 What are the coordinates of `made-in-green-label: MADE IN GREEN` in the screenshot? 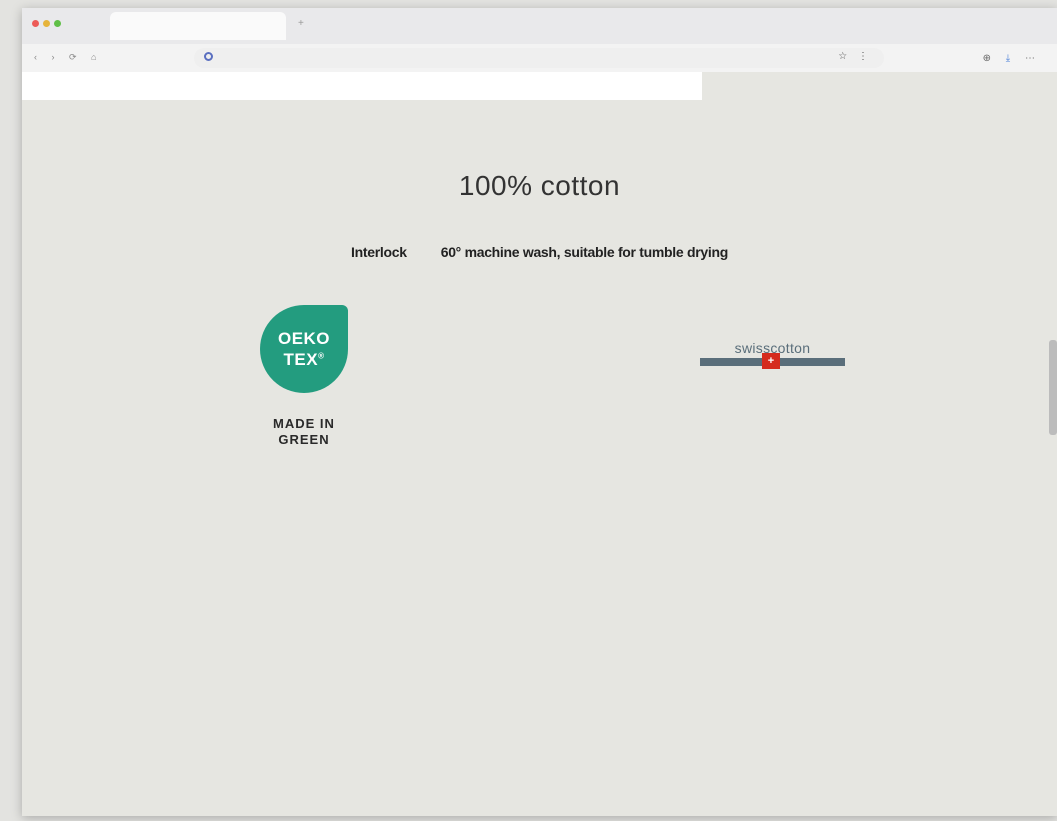 It's located at (304, 432).